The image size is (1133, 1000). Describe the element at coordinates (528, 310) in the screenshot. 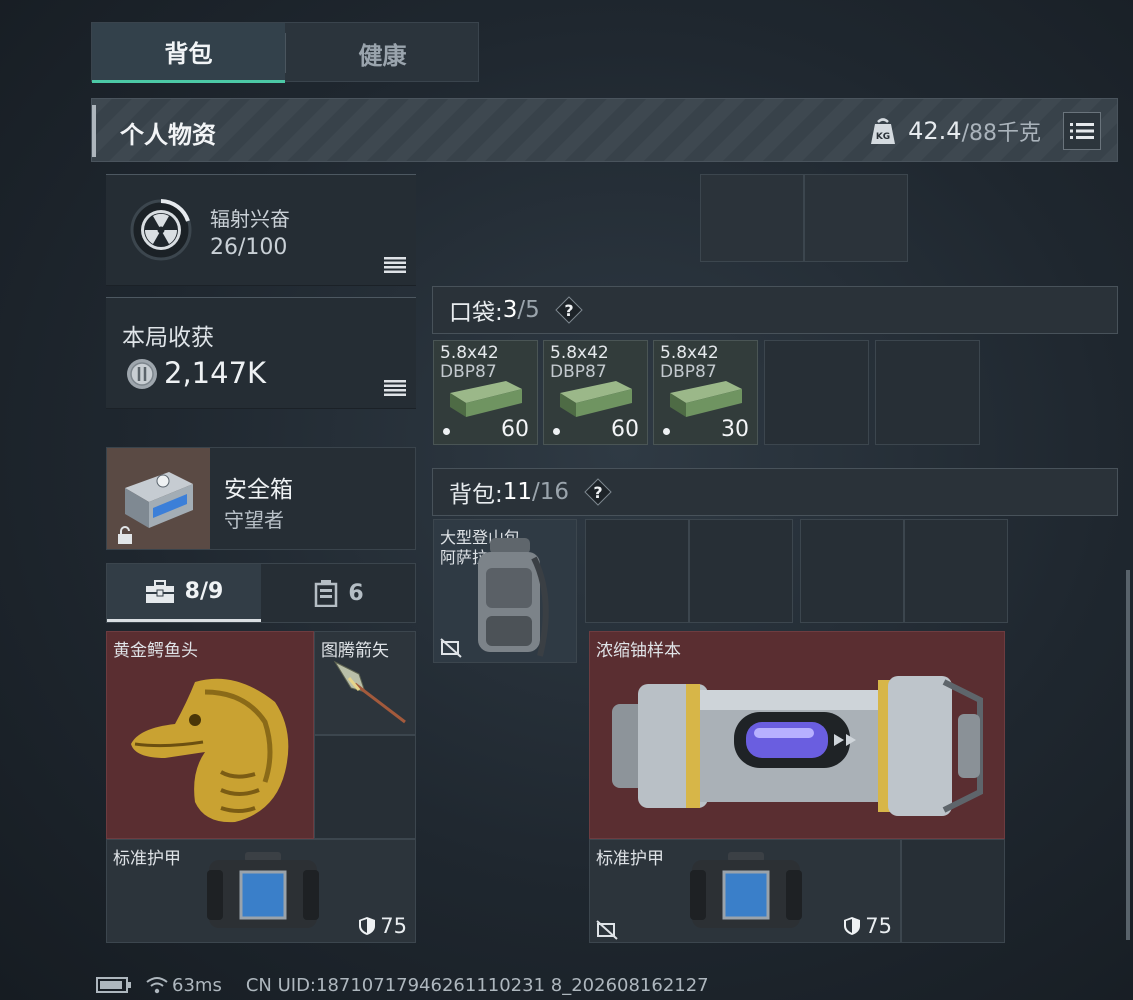

I see `pockets-total: /5` at that location.